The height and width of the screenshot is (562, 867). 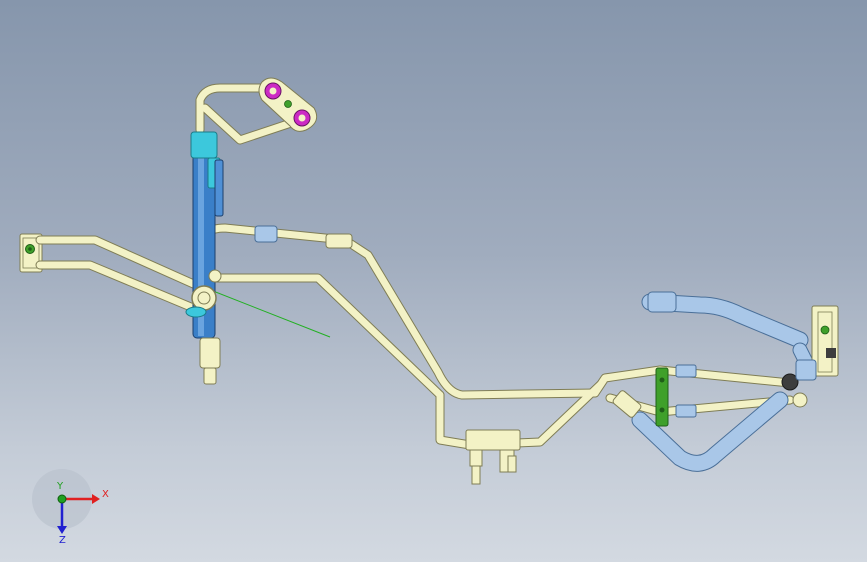 I want to click on y-axis-dot, so click(x=62, y=499).